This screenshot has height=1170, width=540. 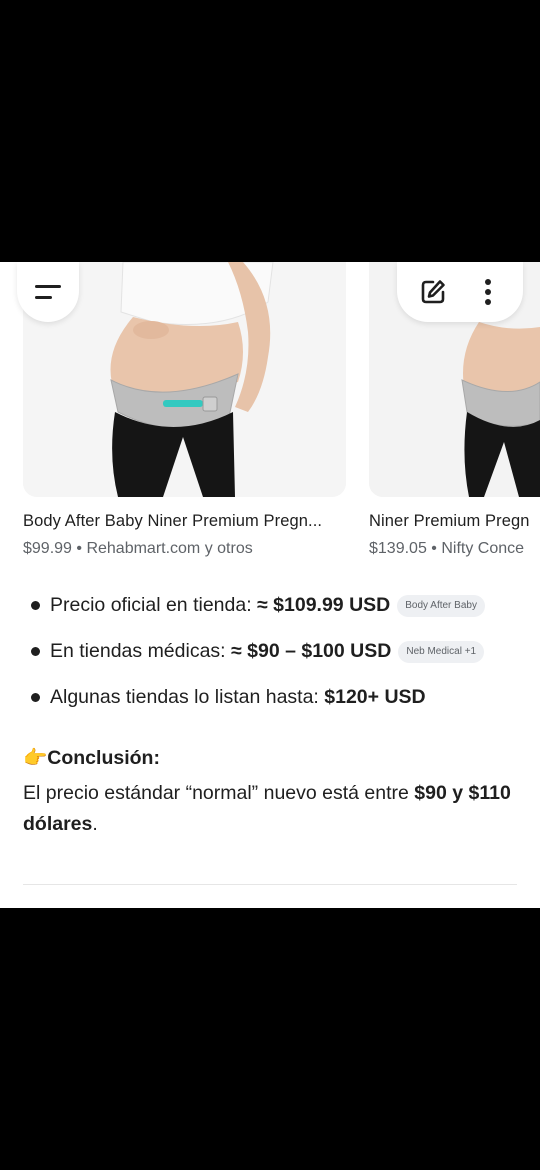 What do you see at coordinates (273, 758) in the screenshot?
I see `conclusion-heading: 👉 Conclusión:` at bounding box center [273, 758].